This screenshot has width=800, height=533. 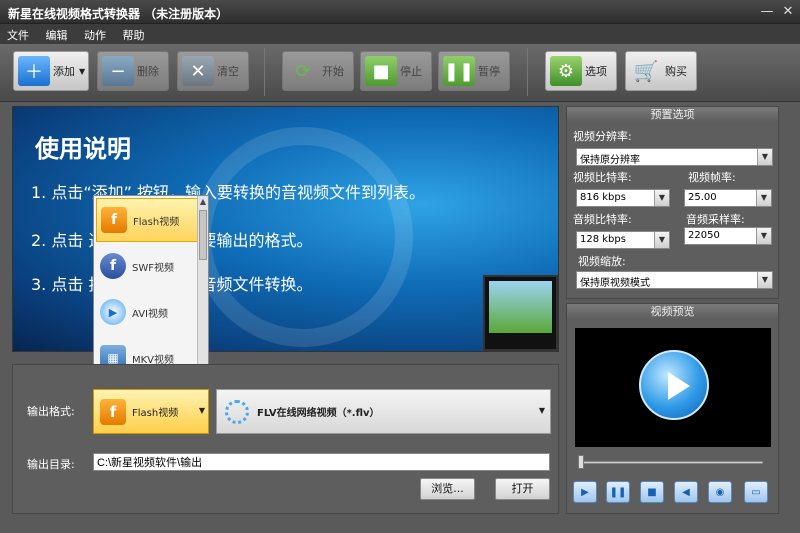 I want to click on format-option-flash: f Flash视频, so click(x=147, y=220).